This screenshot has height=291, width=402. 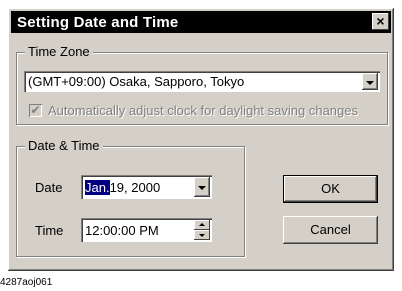 I want to click on arrow-up-icon, so click(x=202, y=224).